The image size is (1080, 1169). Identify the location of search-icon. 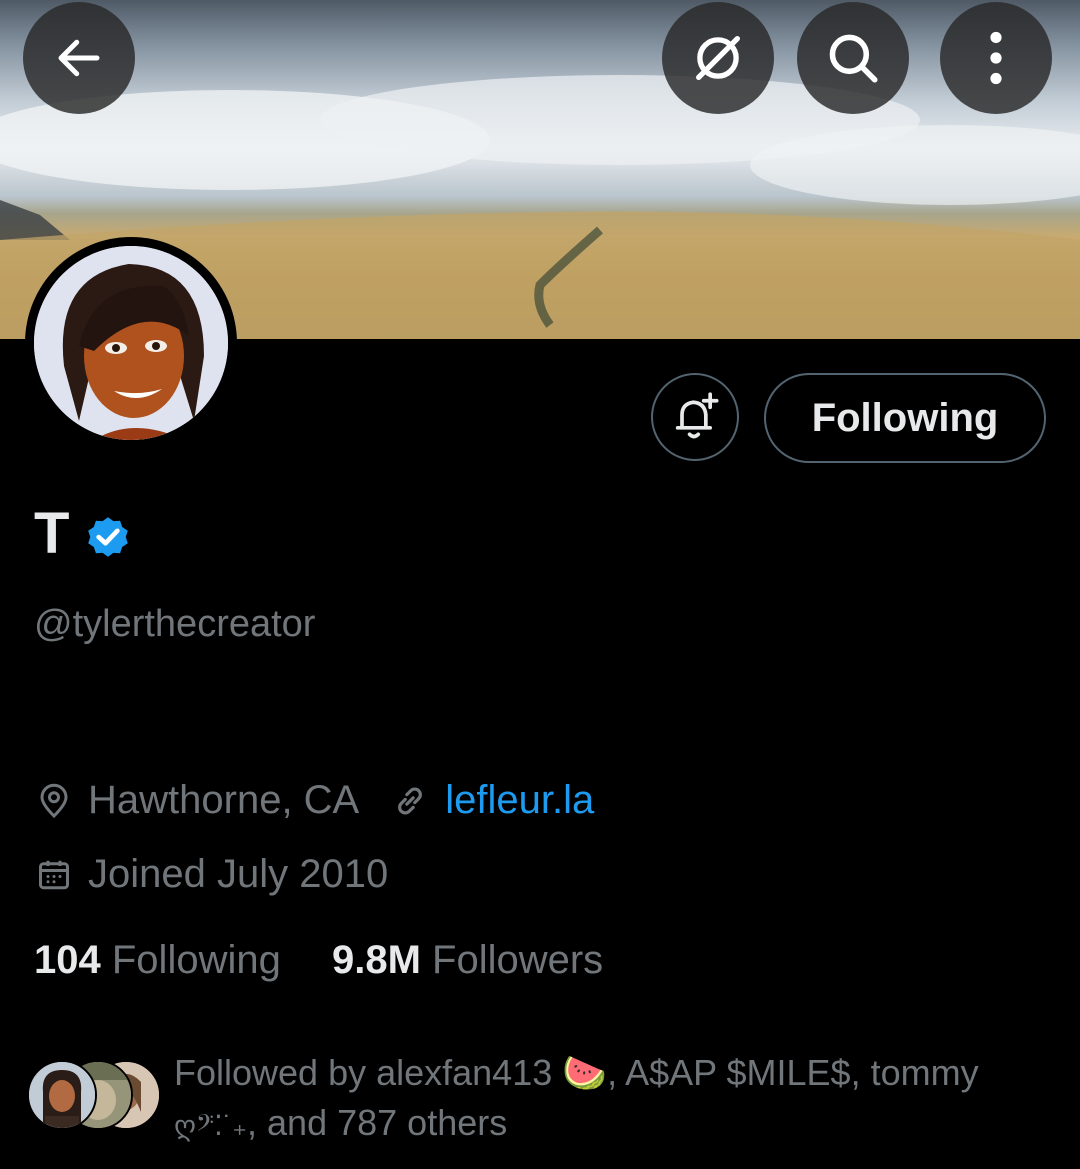
(853, 58).